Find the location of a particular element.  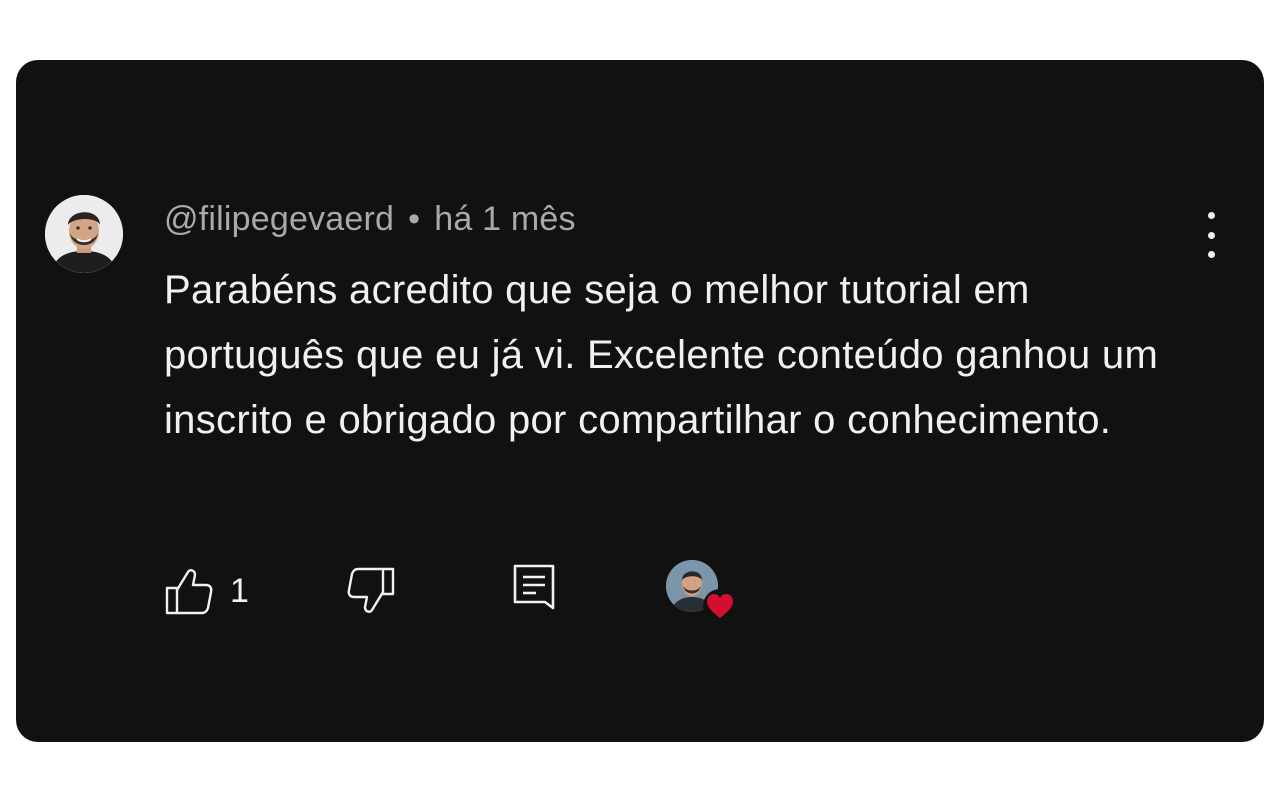

thumb-up-icon is located at coordinates (189, 592).